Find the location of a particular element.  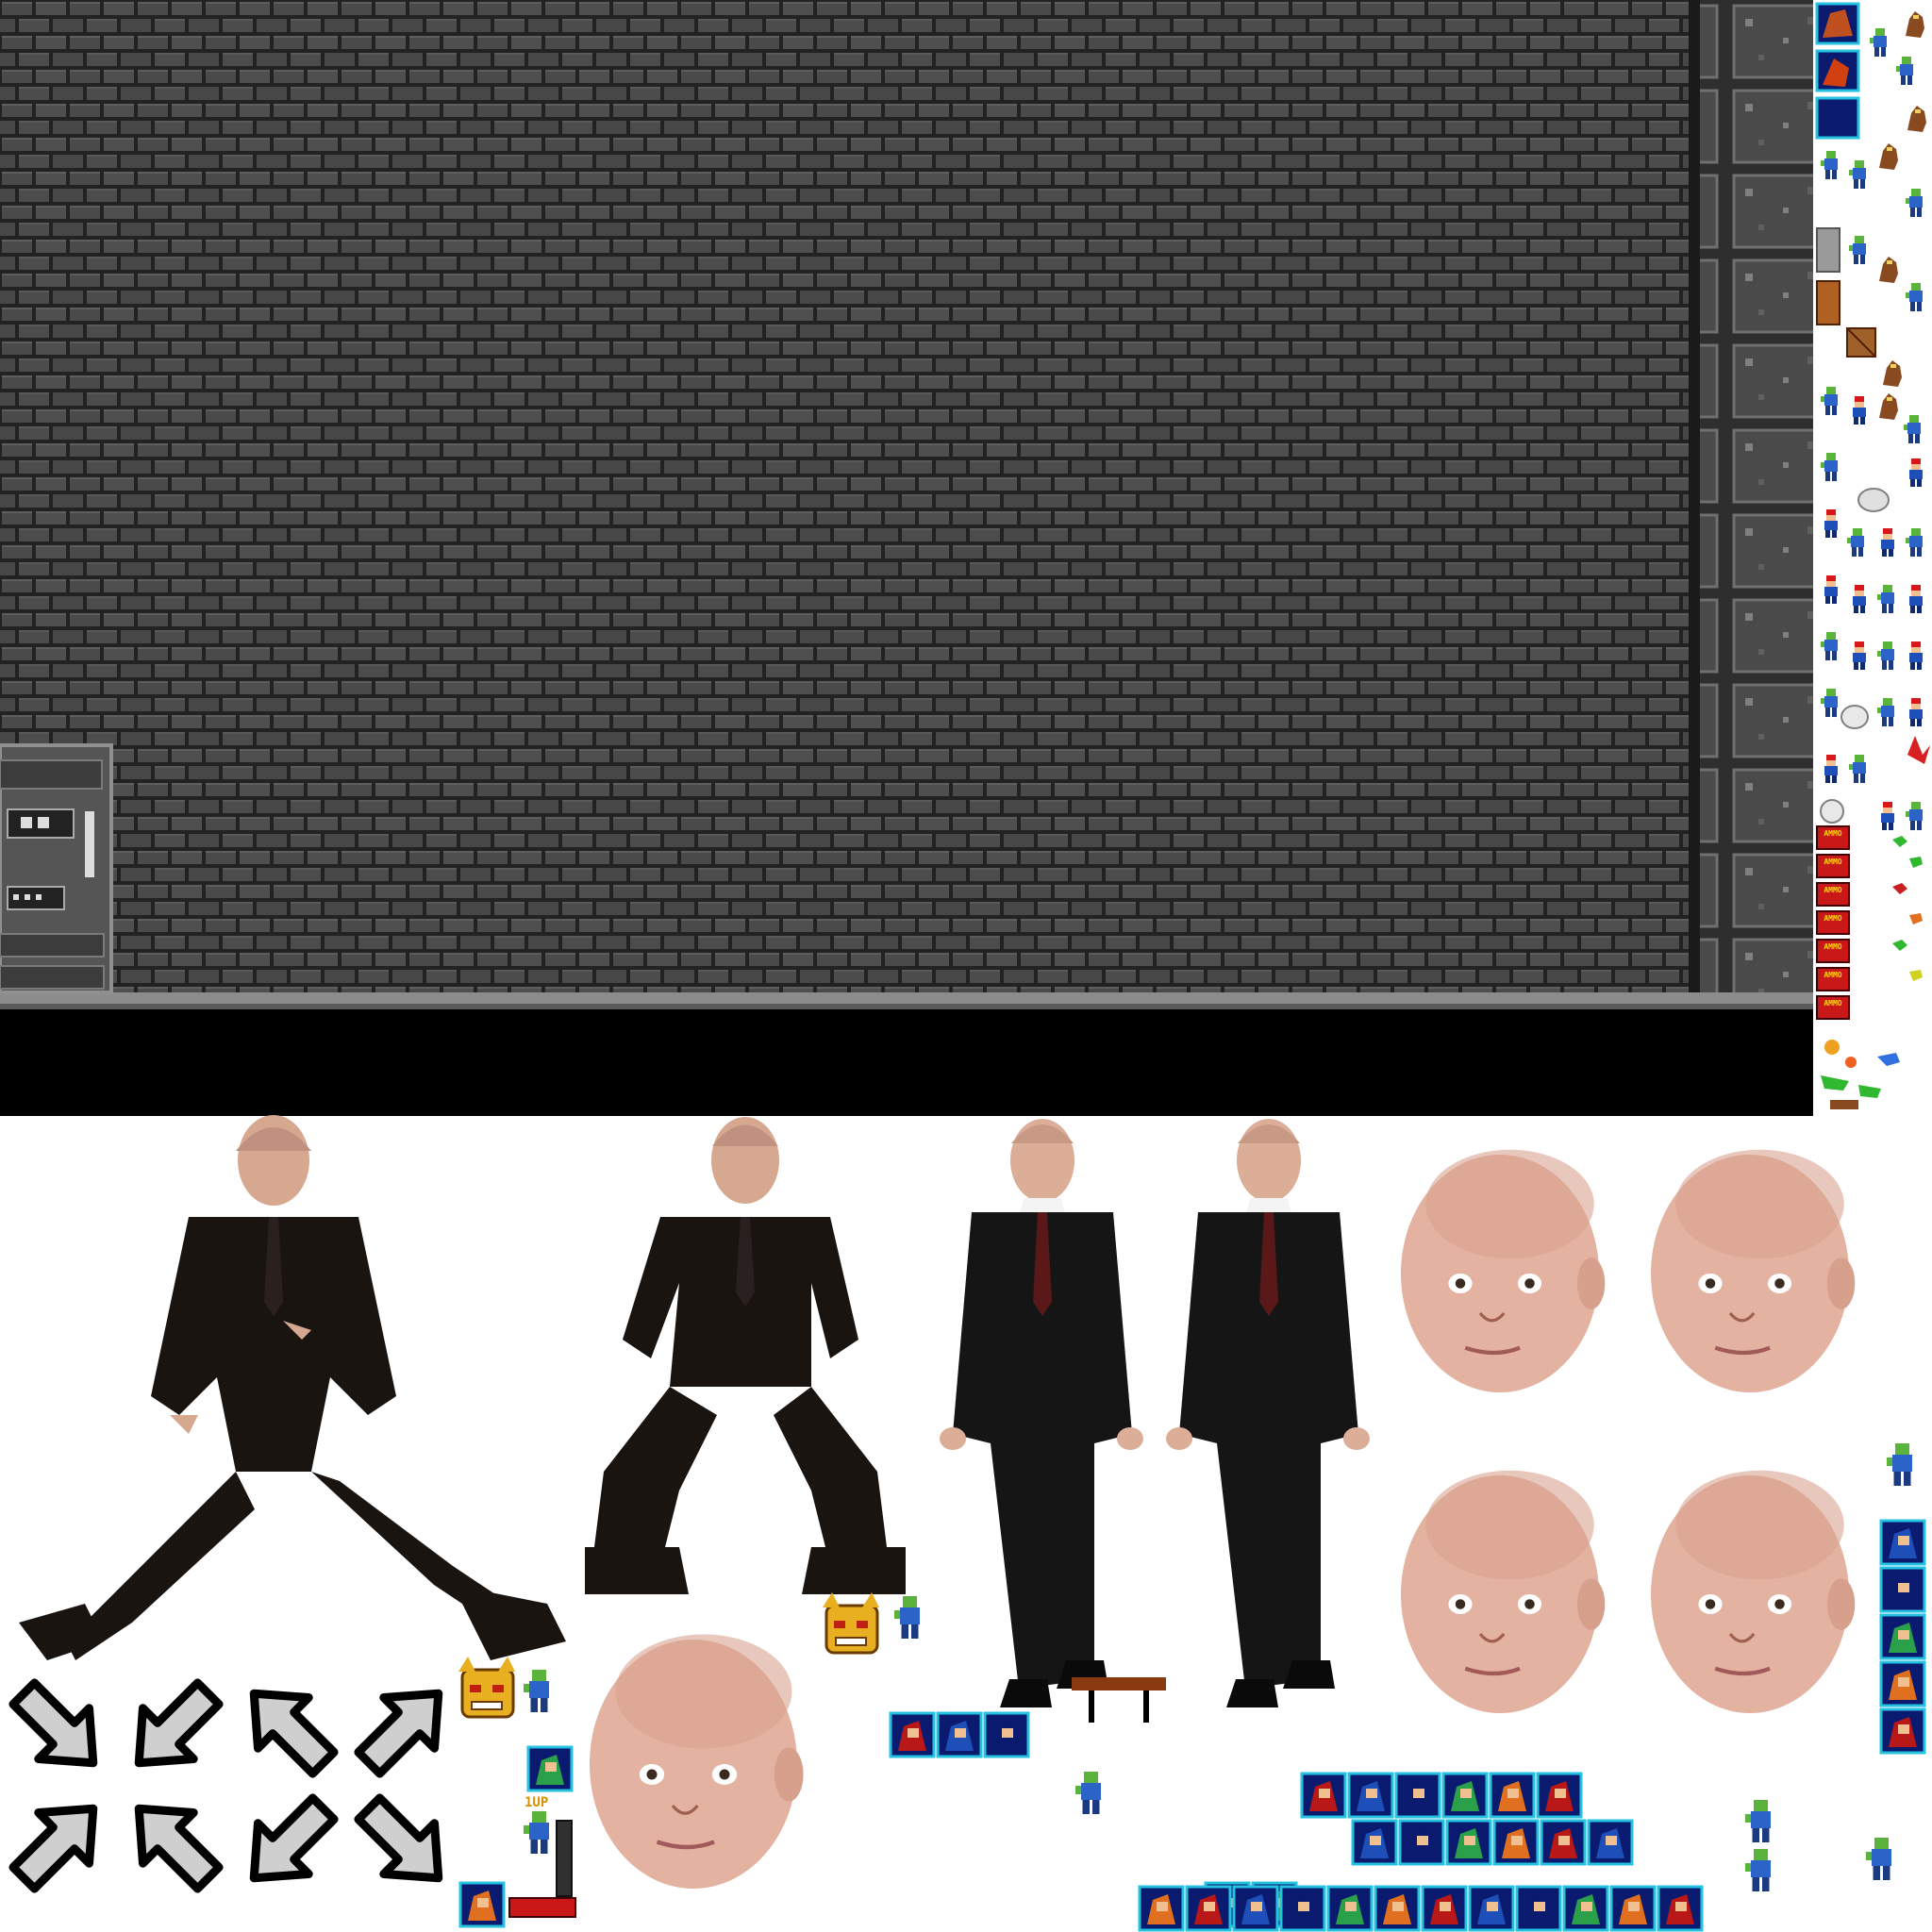

trap-prop-sprite is located at coordinates (542, 1907).